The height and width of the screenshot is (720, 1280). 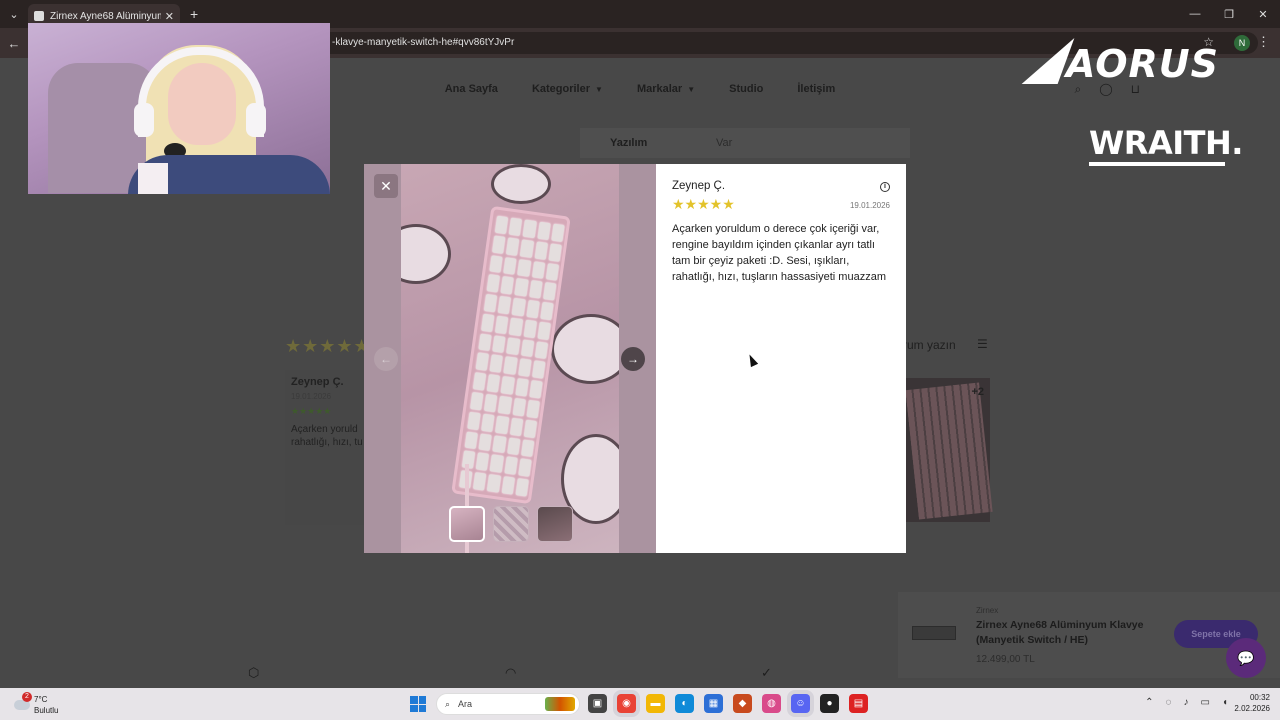 What do you see at coordinates (561, 89) in the screenshot?
I see `nav-categories-label: Kategoriler` at bounding box center [561, 89].